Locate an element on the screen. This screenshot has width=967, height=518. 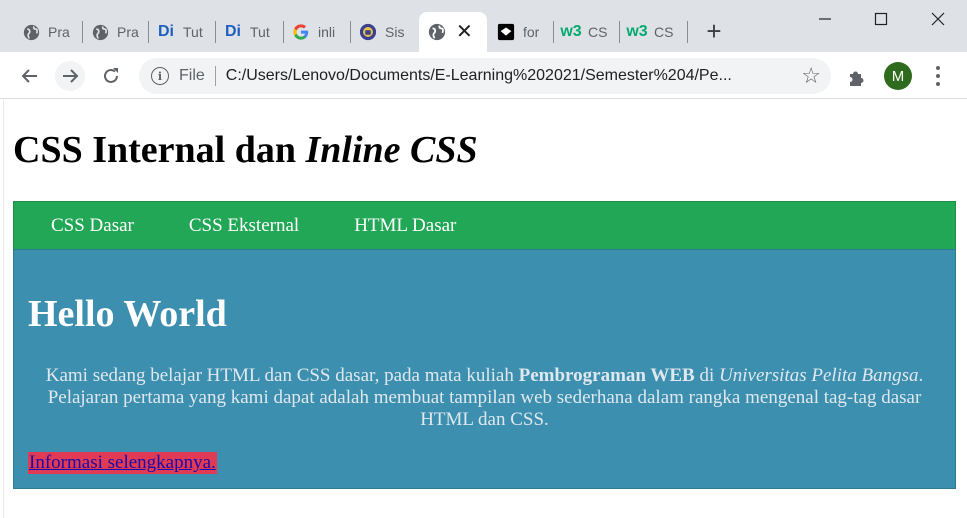
nav-link-html-dasar: HTML Dasar is located at coordinates (405, 226).